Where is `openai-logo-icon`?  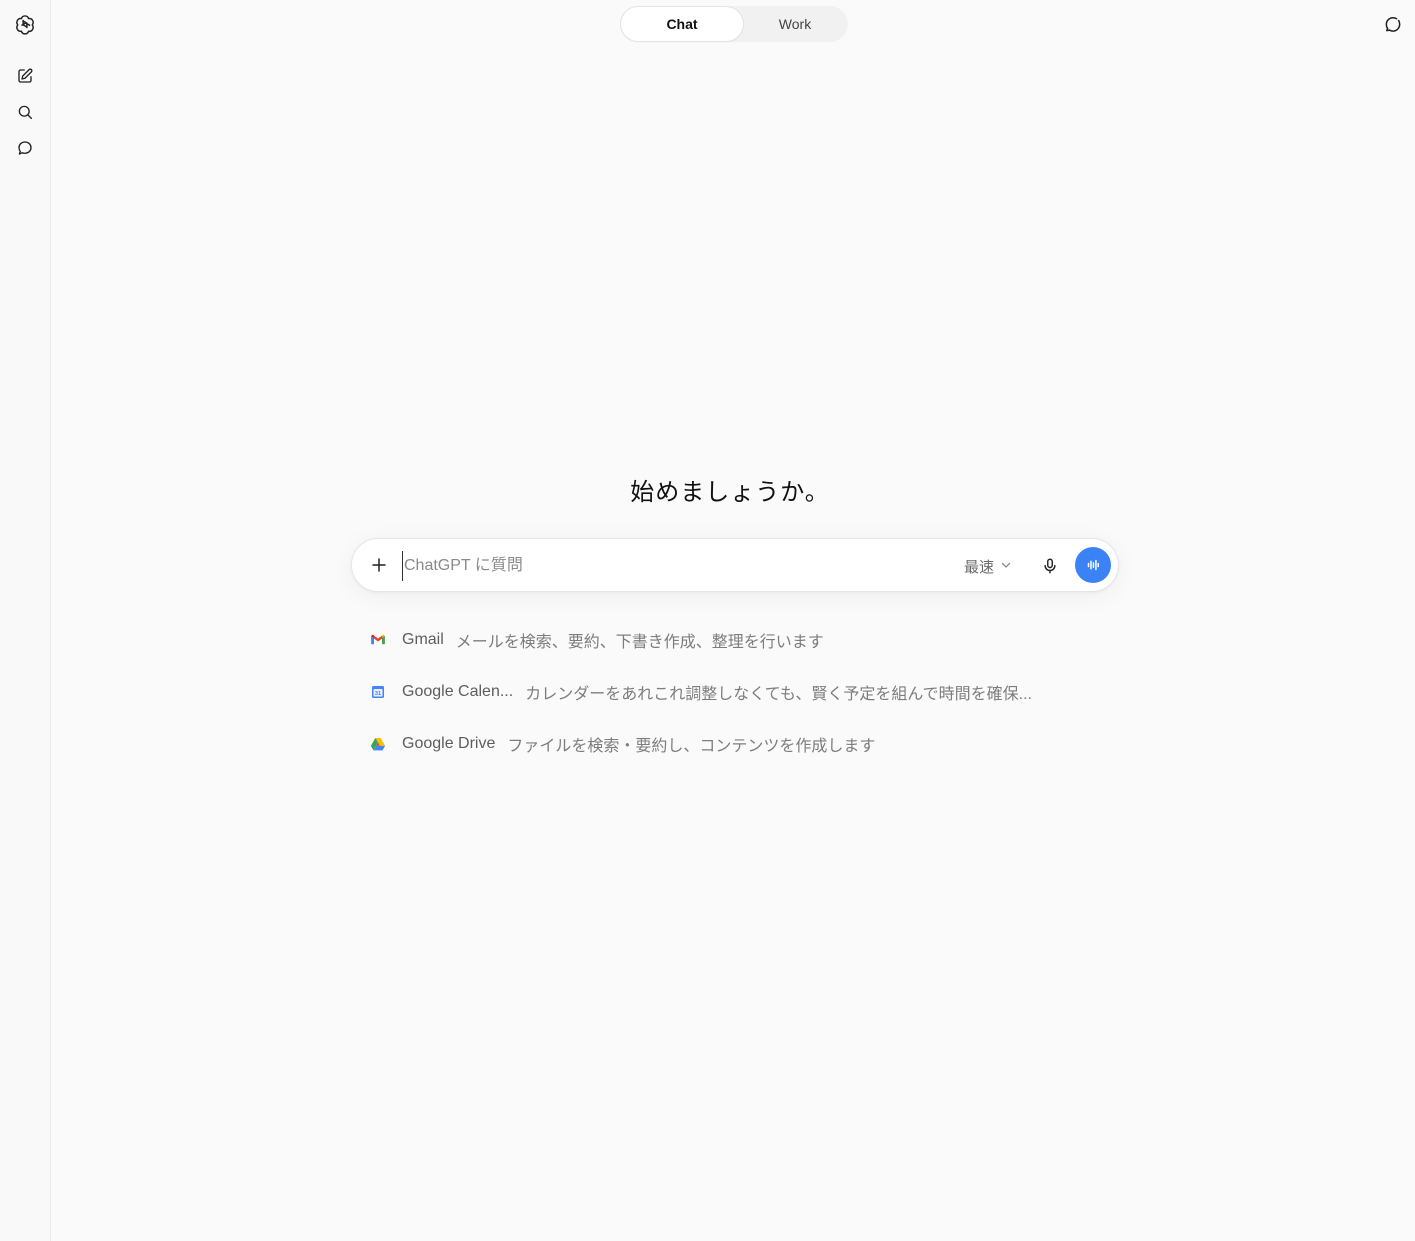
openai-logo-icon is located at coordinates (25, 24).